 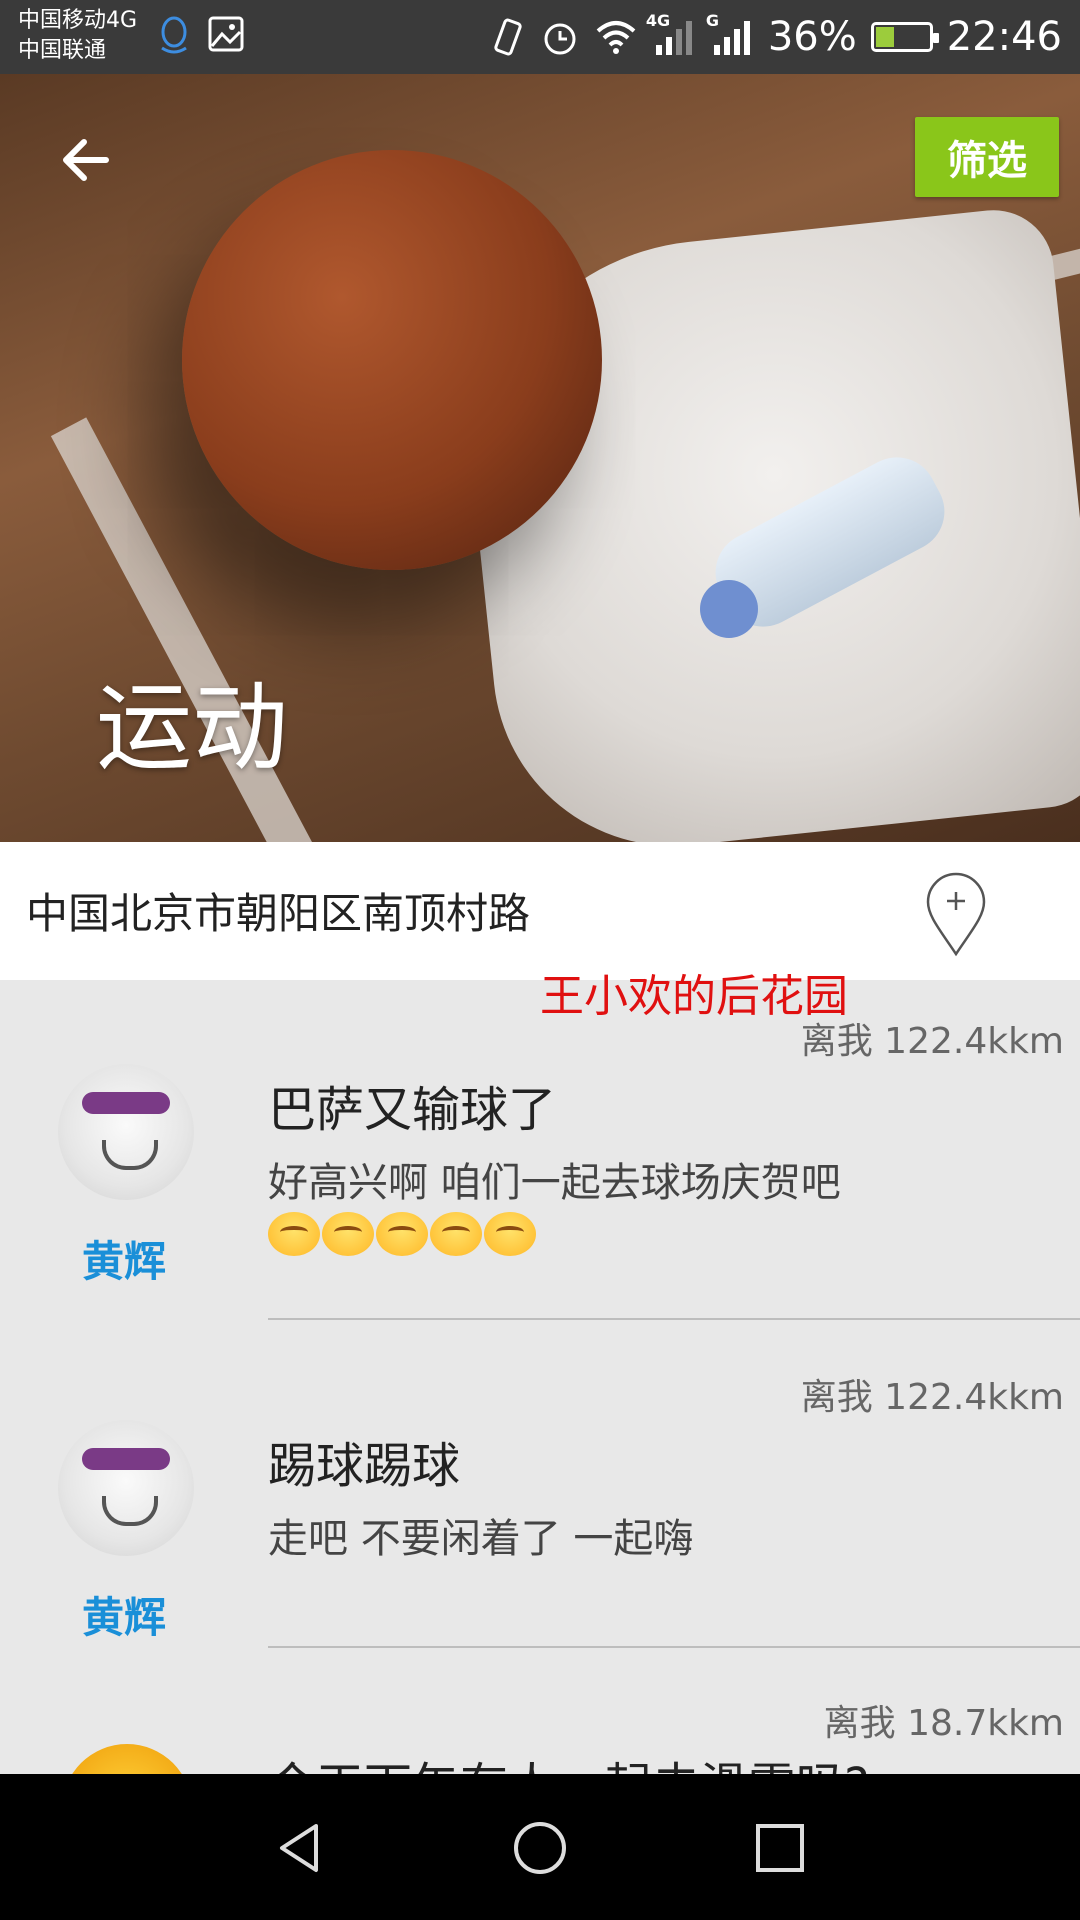 I want to click on nav-recents-icon, so click(x=780, y=1848).